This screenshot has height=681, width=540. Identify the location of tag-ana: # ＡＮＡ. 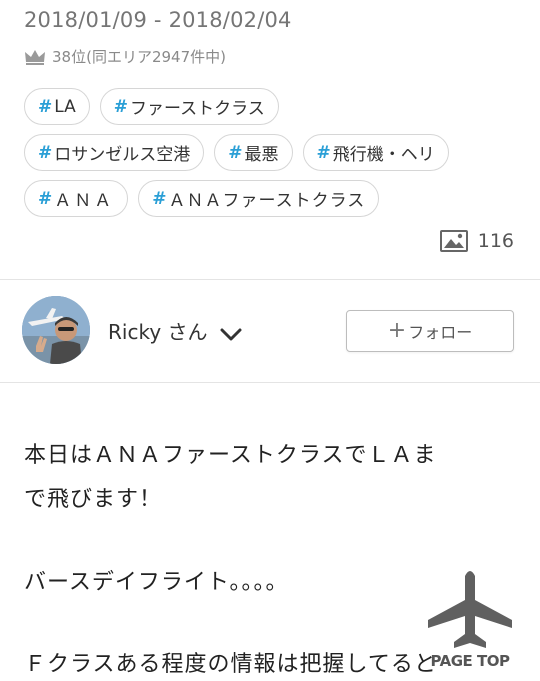
(76, 198).